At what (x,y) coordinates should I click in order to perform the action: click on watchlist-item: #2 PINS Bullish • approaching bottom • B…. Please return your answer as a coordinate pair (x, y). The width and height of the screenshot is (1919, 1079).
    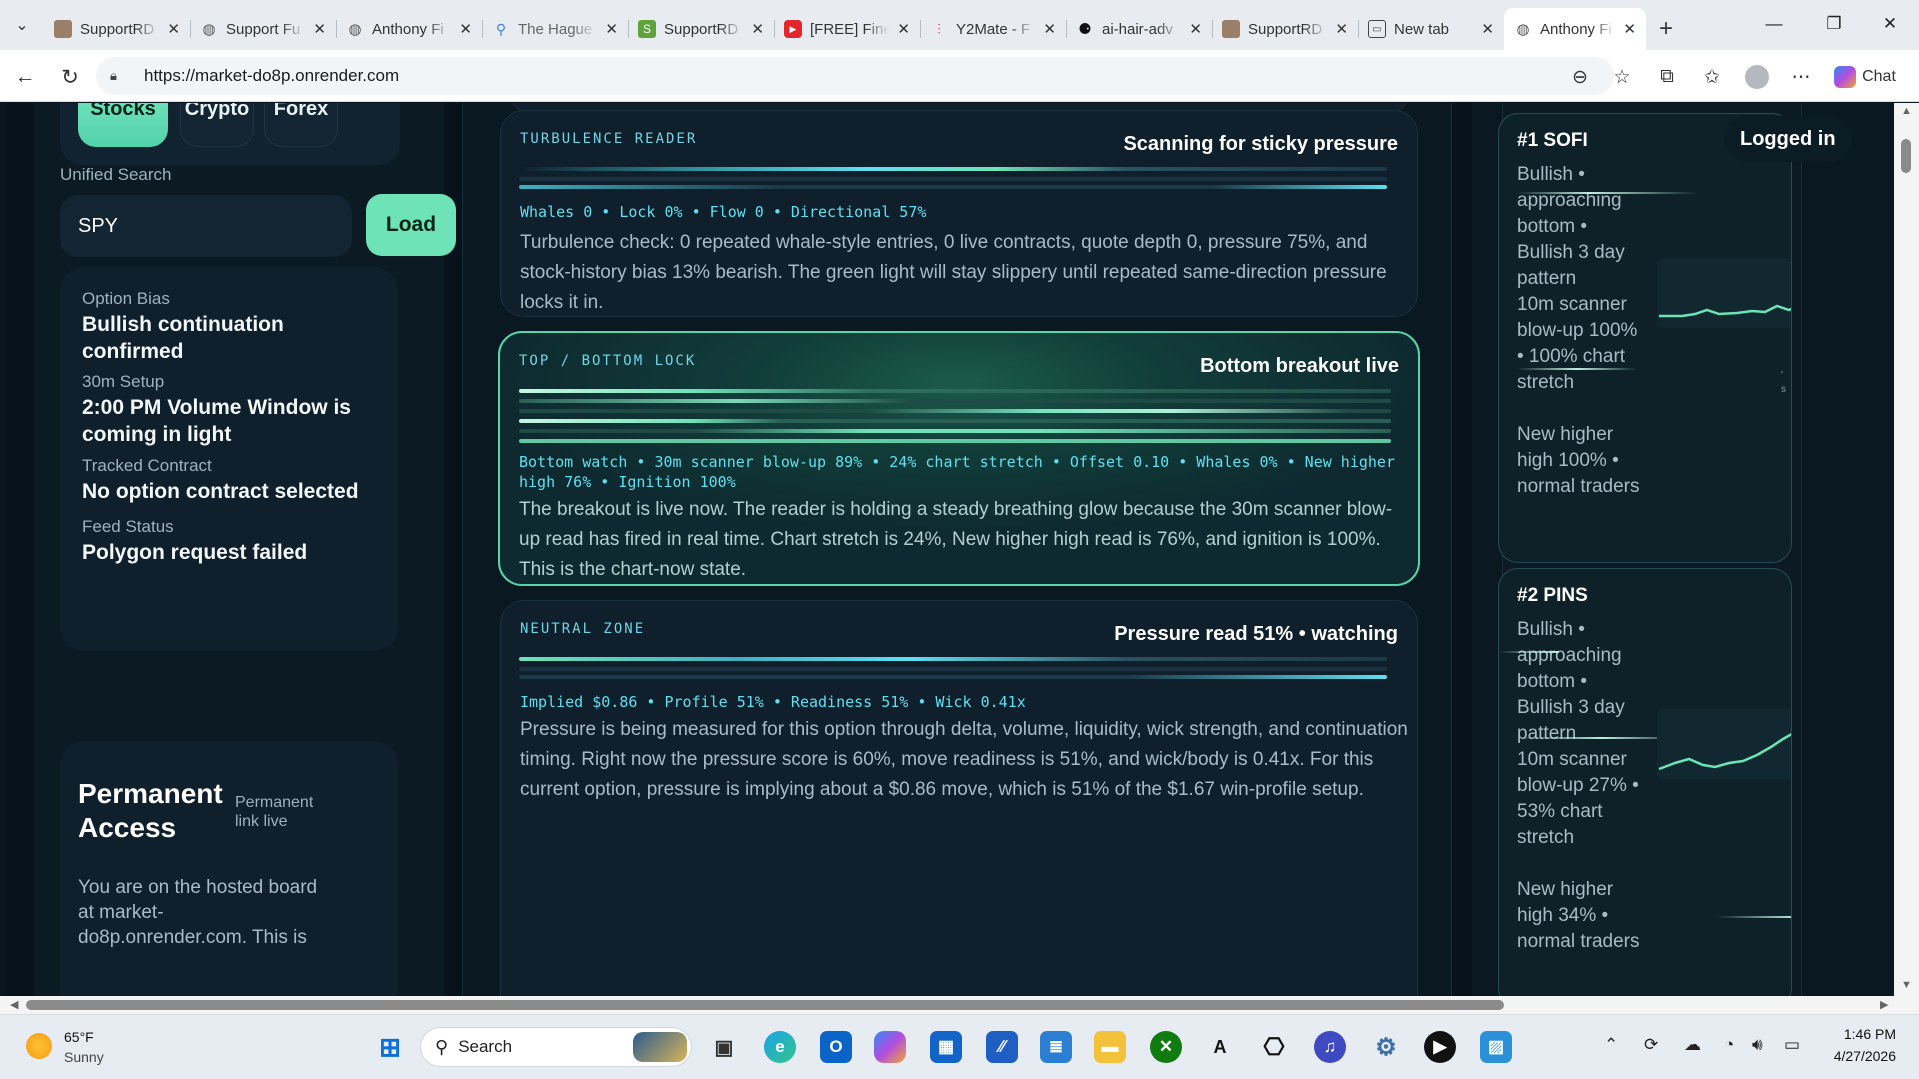
    Looking at the image, I should click on (1645, 782).